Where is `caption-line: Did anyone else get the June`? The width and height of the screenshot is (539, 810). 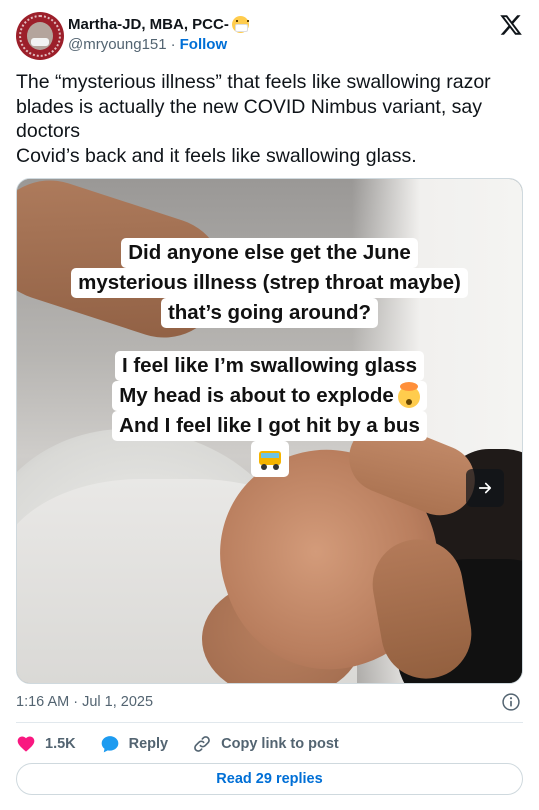 caption-line: Did anyone else get the June is located at coordinates (269, 253).